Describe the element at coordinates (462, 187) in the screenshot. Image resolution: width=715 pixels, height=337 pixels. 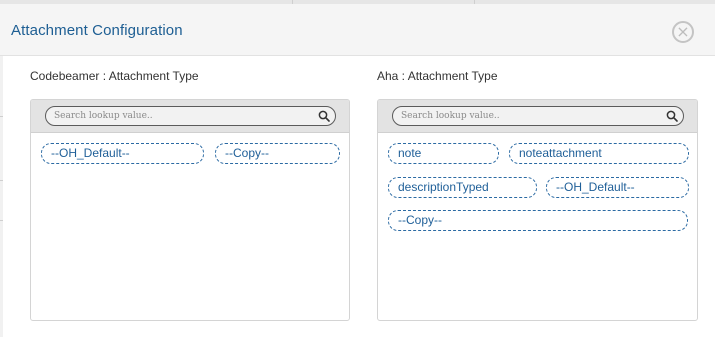
I see `chip-descriptiontyped: descriptionTyped` at that location.